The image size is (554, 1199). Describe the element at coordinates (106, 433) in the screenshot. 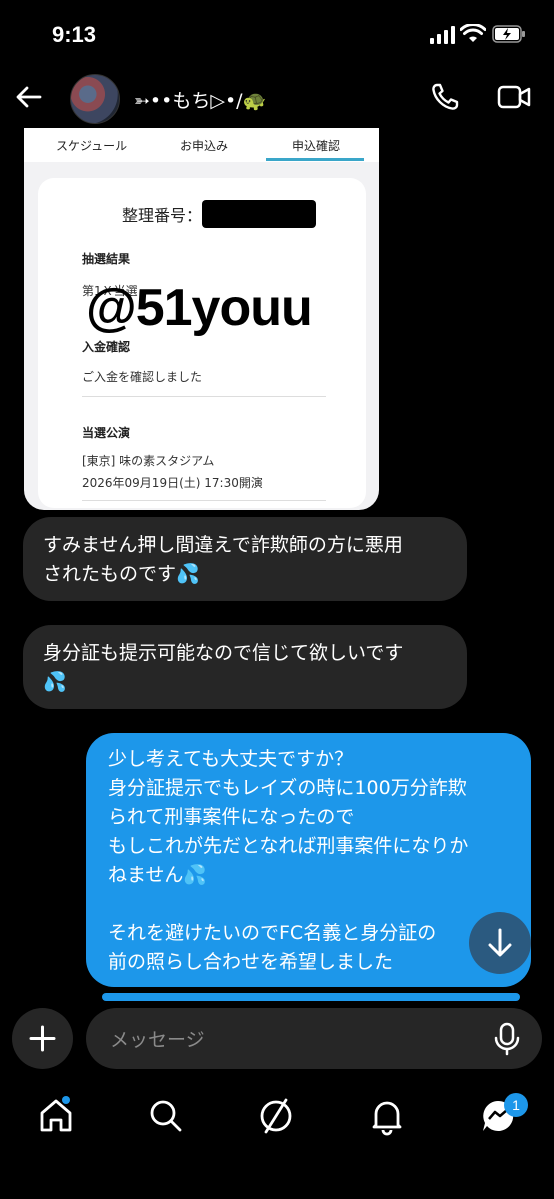

I see `performance-title: 当選公演` at that location.